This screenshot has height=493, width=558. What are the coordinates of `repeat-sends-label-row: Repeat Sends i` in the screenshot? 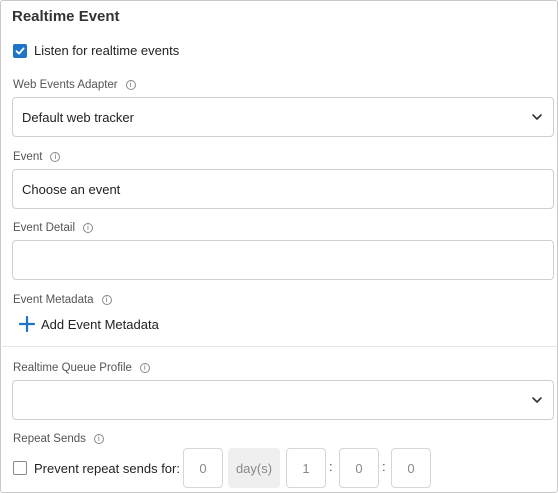 It's located at (58, 439).